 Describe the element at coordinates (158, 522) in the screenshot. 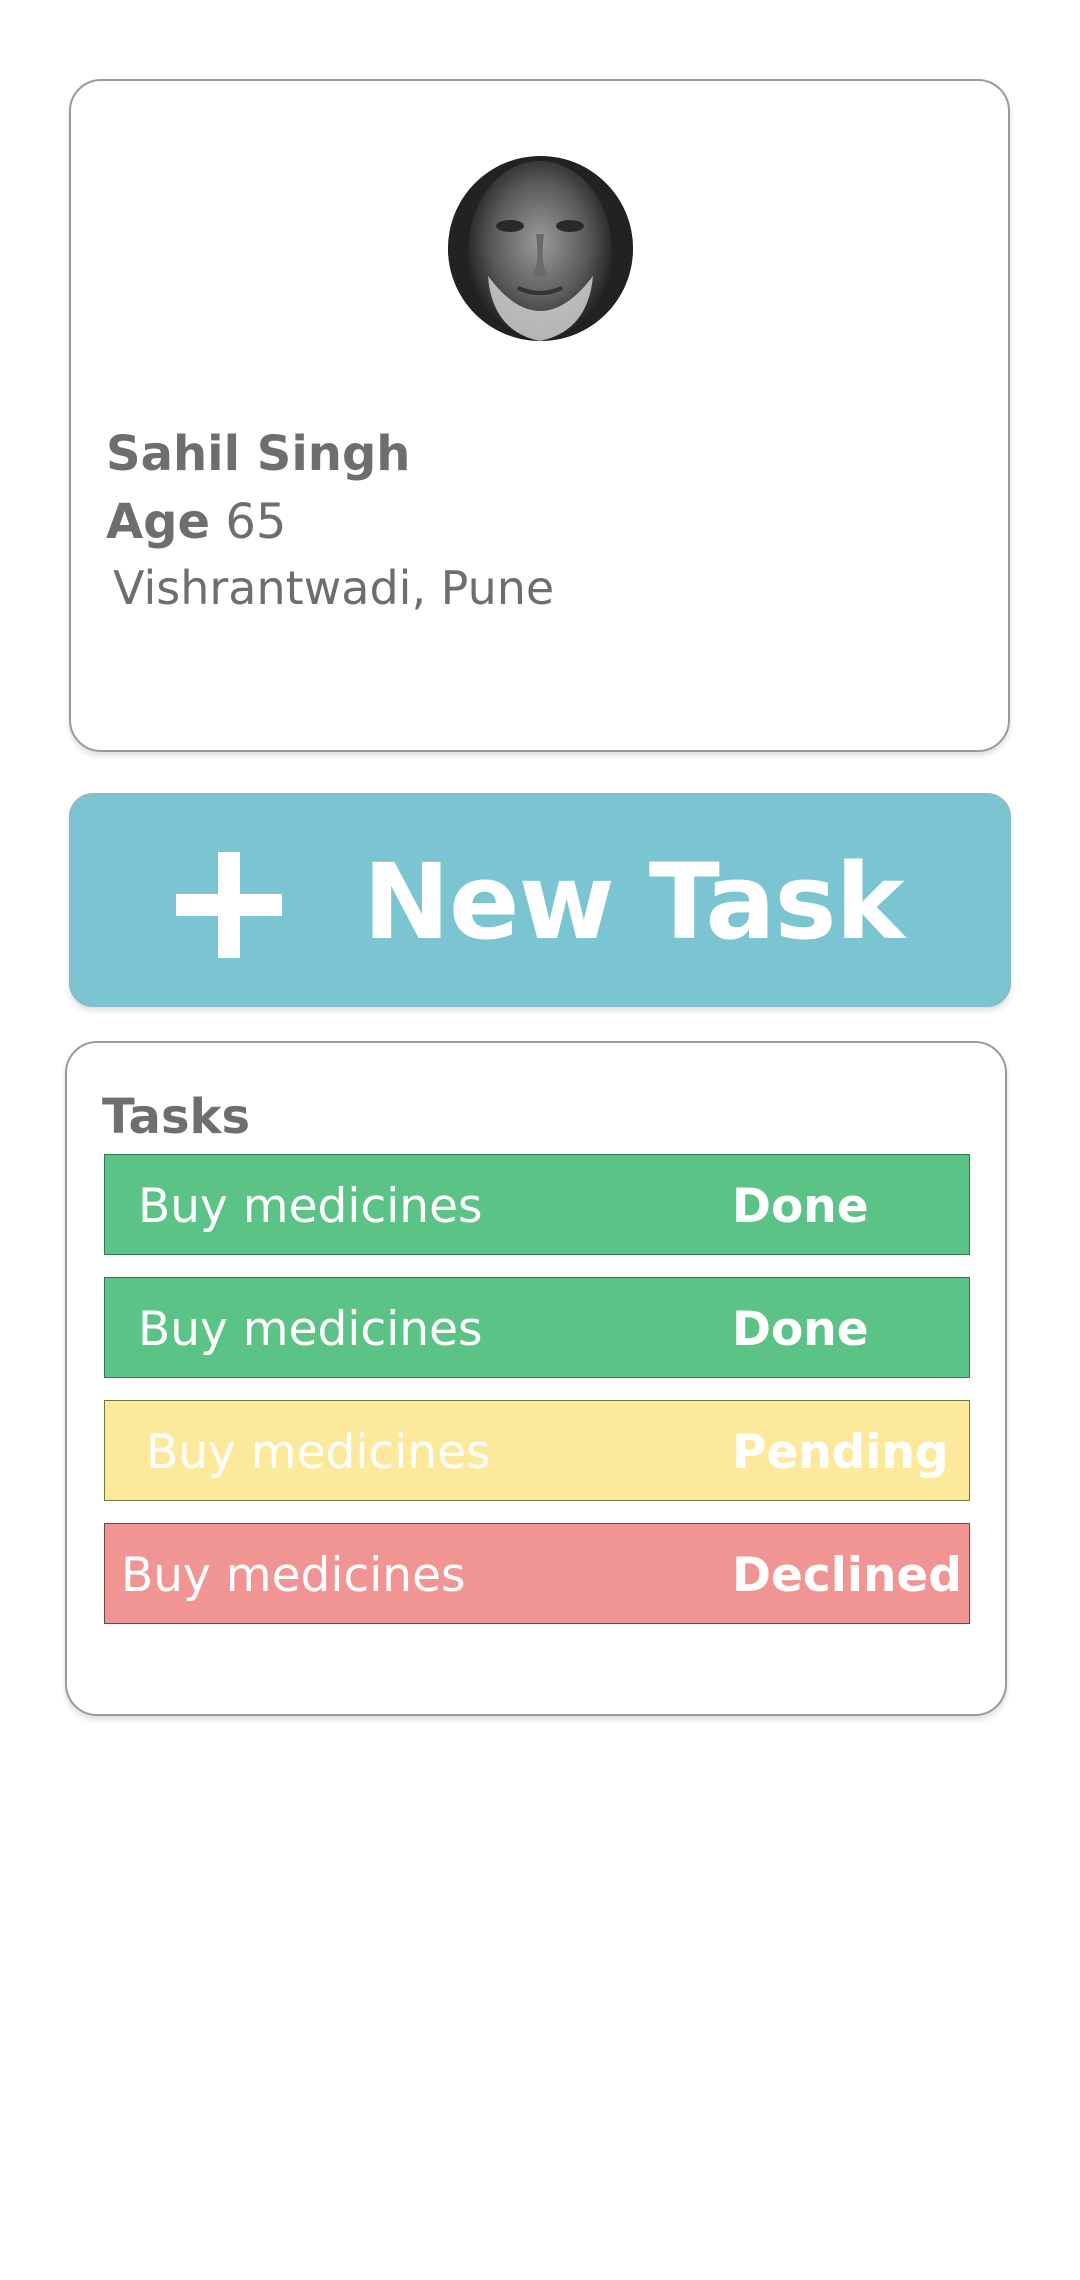

I see `age-label: Age` at that location.